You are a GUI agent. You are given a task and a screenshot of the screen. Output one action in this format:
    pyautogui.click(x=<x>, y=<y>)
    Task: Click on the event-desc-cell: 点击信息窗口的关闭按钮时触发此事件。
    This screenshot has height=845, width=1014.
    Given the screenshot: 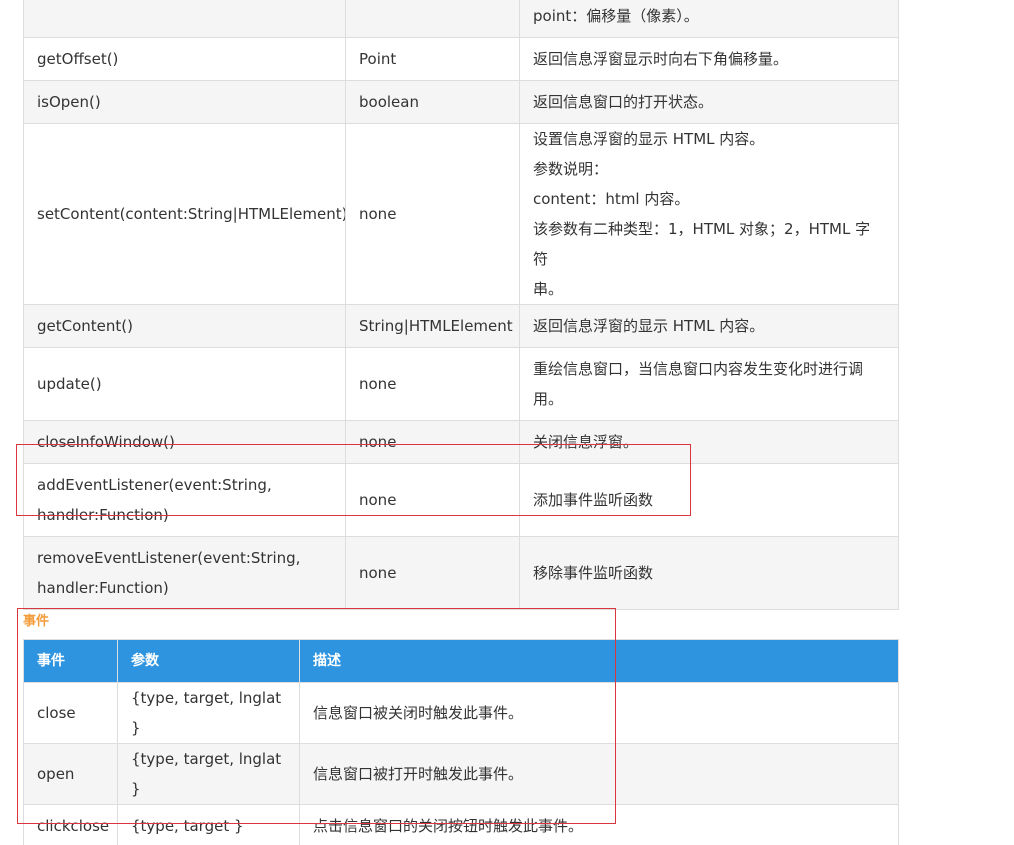 What is the action you would take?
    pyautogui.click(x=599, y=824)
    